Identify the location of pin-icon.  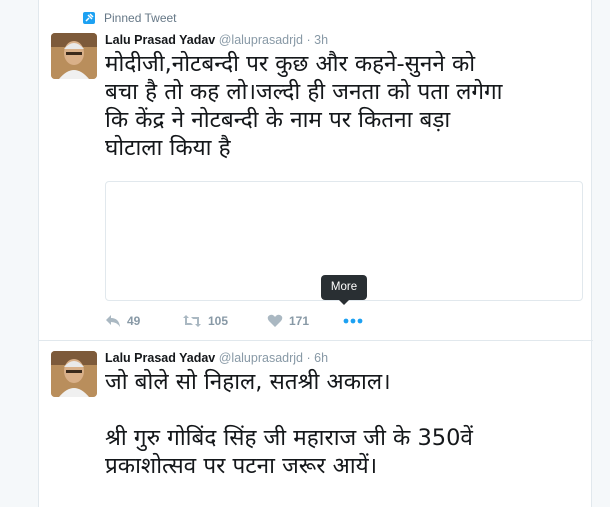
(89, 18).